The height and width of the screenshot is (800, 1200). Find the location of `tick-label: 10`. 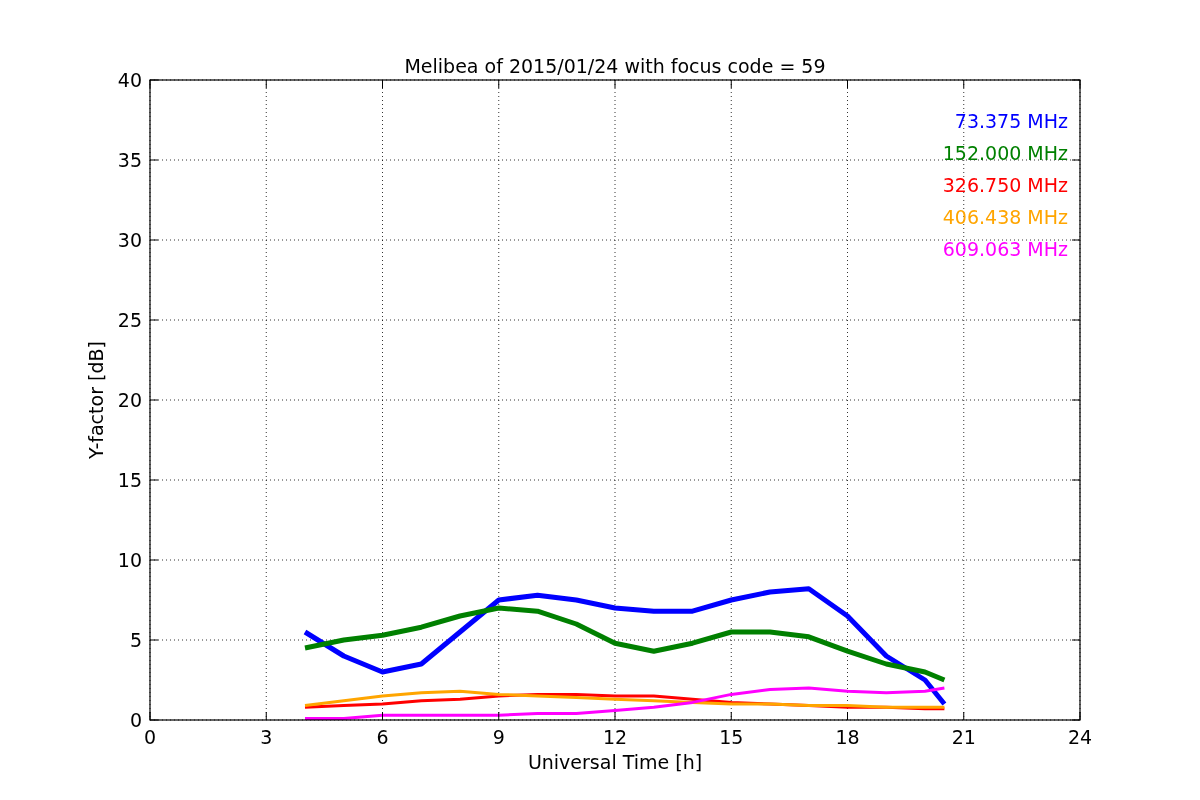

tick-label: 10 is located at coordinates (129, 560).